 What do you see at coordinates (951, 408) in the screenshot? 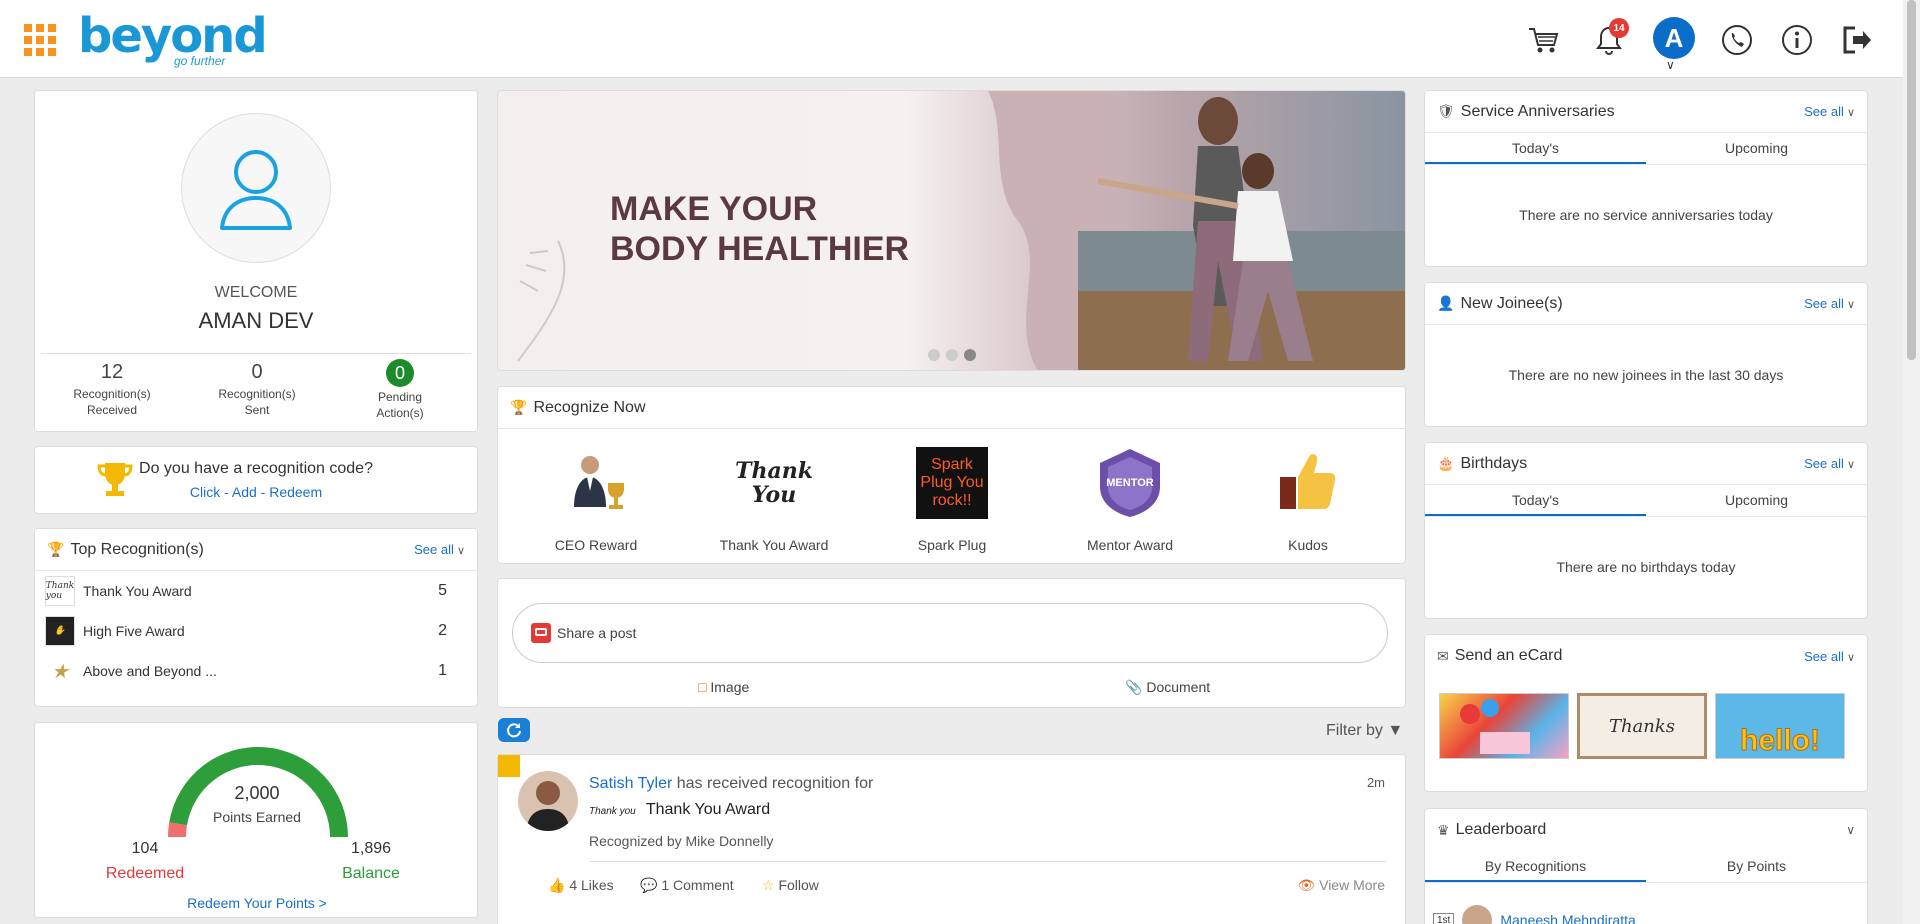
I see `recognize-now-header: 🏆 Recognize Now` at bounding box center [951, 408].